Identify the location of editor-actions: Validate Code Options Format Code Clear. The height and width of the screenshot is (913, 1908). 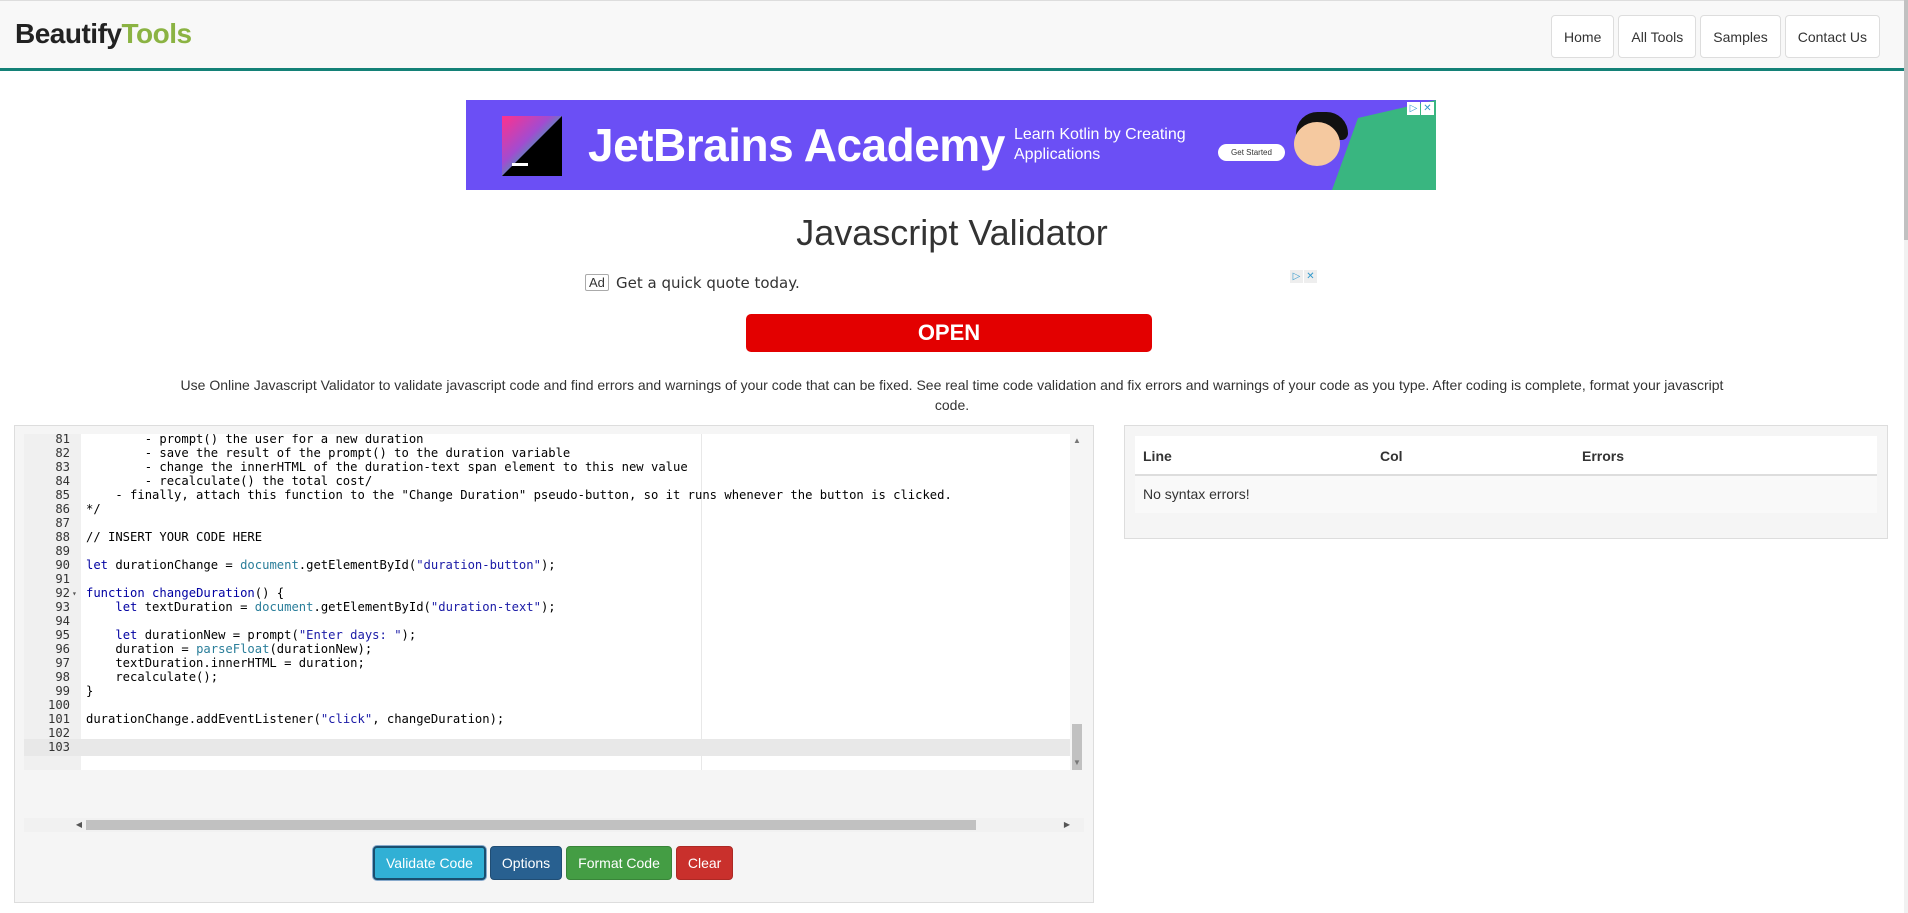
(553, 863).